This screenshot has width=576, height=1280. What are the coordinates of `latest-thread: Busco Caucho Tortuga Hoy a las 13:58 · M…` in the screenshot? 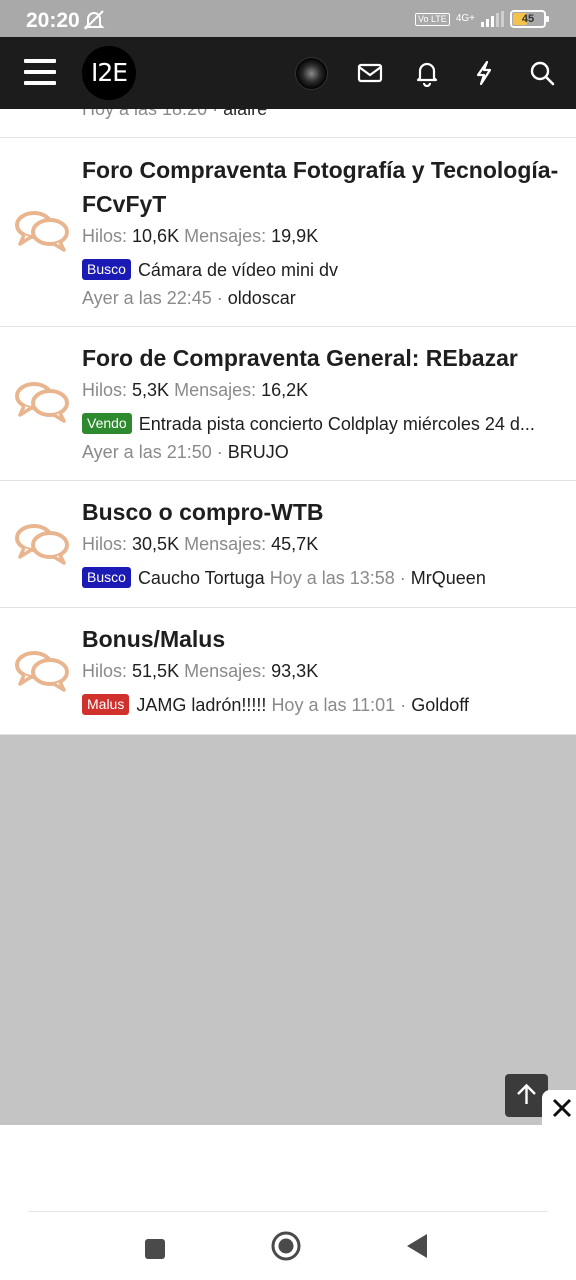 It's located at (322, 578).